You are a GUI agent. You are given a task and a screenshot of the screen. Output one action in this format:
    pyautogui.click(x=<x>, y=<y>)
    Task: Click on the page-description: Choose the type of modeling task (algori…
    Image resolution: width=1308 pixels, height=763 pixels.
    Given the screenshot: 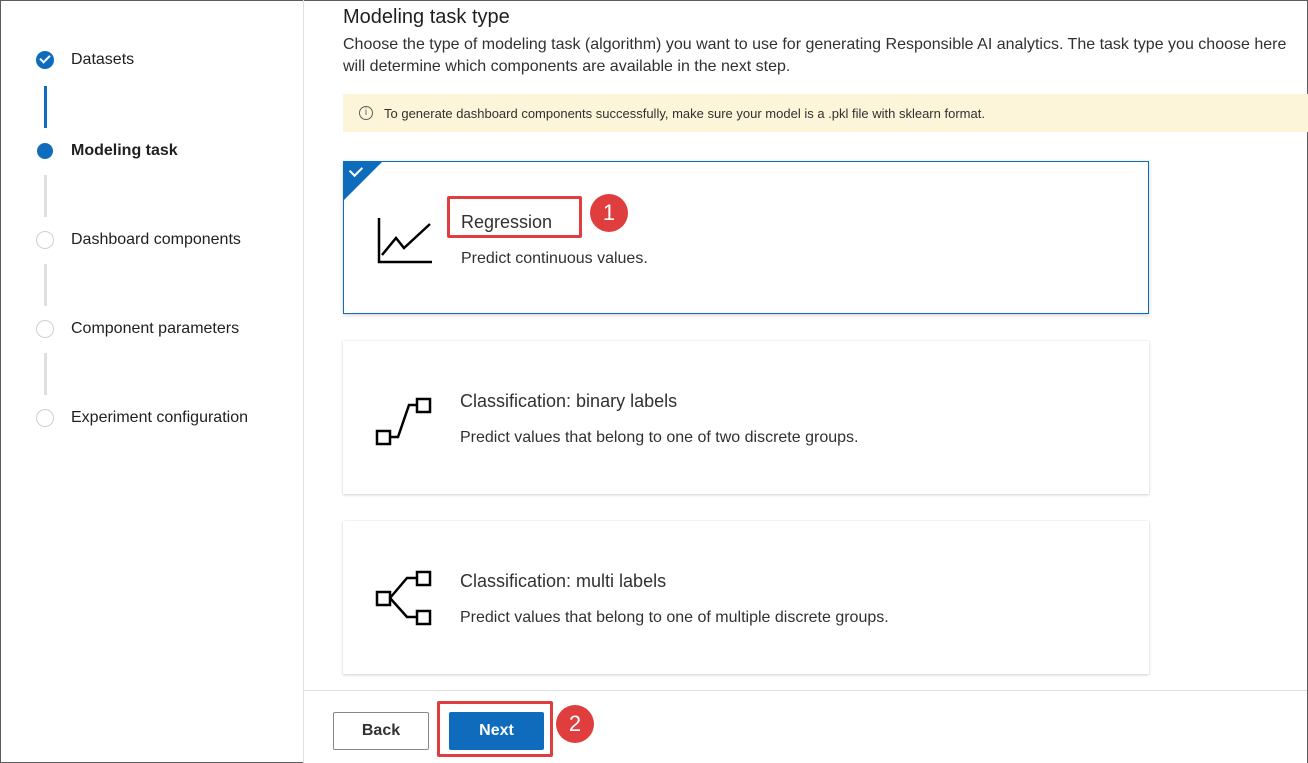 What is the action you would take?
    pyautogui.click(x=815, y=55)
    